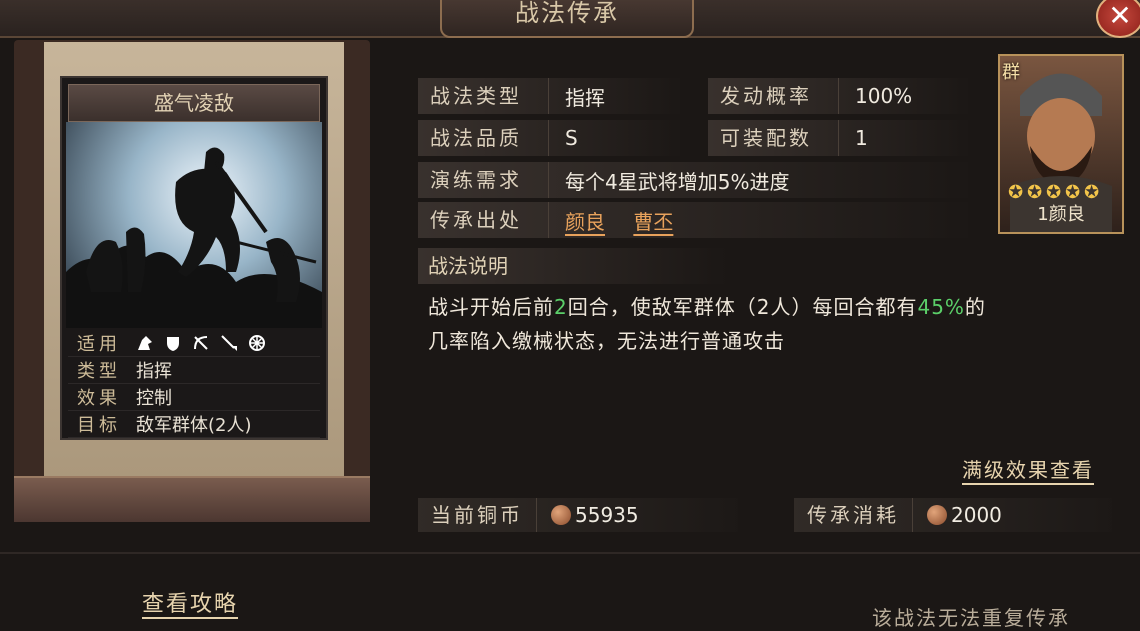 The height and width of the screenshot is (631, 1140). What do you see at coordinates (585, 222) in the screenshot?
I see `origin-link-yanliang: 颜良` at bounding box center [585, 222].